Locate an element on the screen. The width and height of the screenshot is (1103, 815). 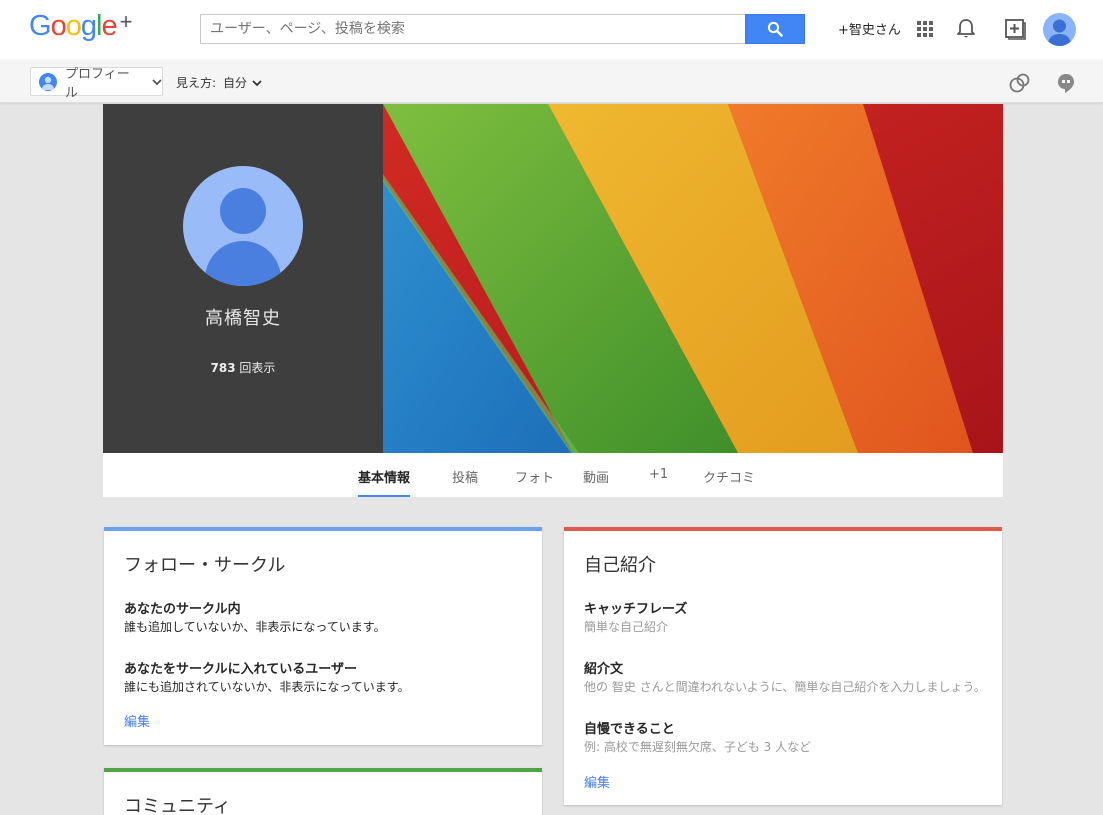
intro-text: 他の 智史 さんと間違われないように、簡単な自己紹介を入力しましょう。 is located at coordinates (785, 687).